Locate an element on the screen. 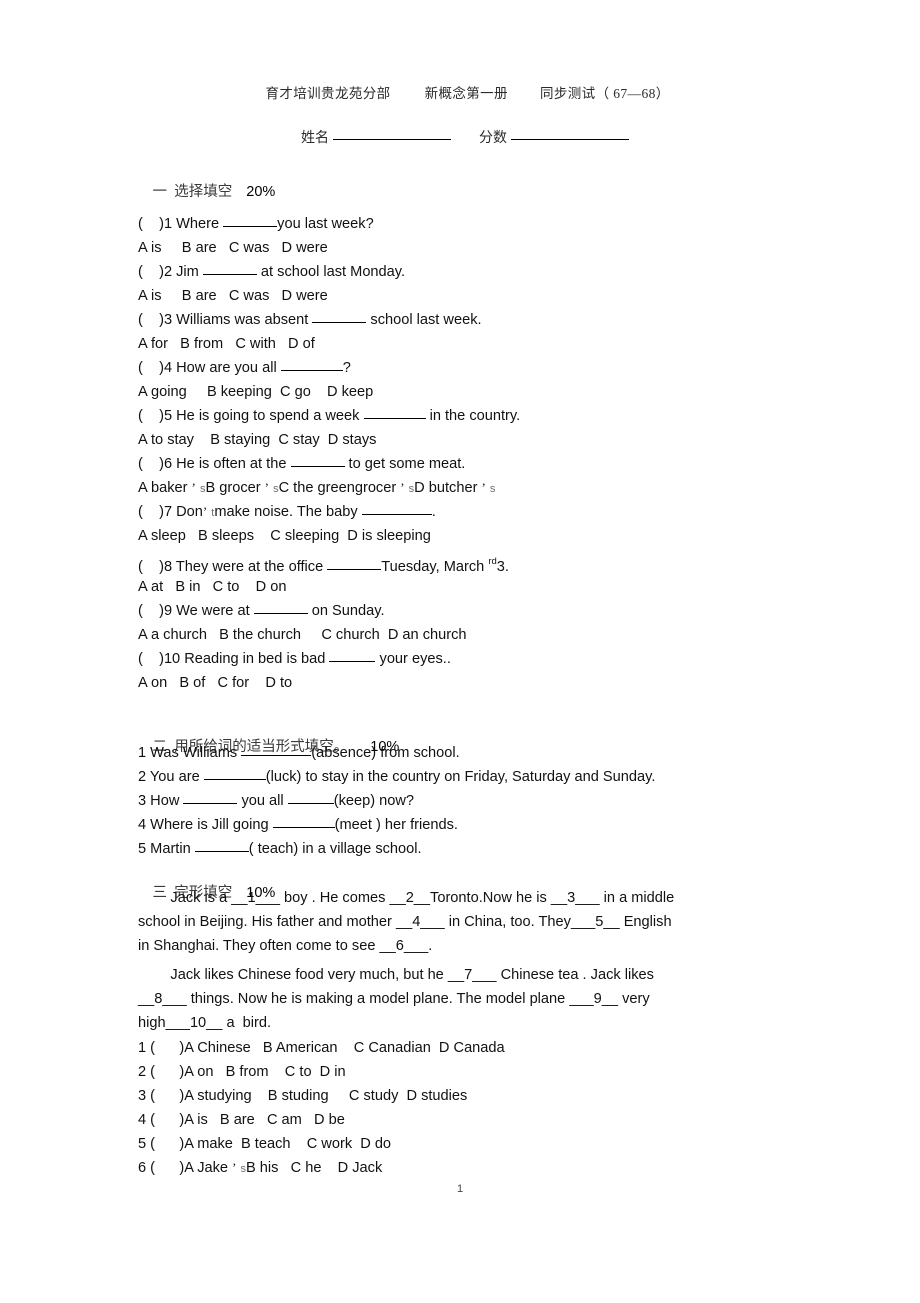  s2-item-3-post: you all is located at coordinates (262, 801).